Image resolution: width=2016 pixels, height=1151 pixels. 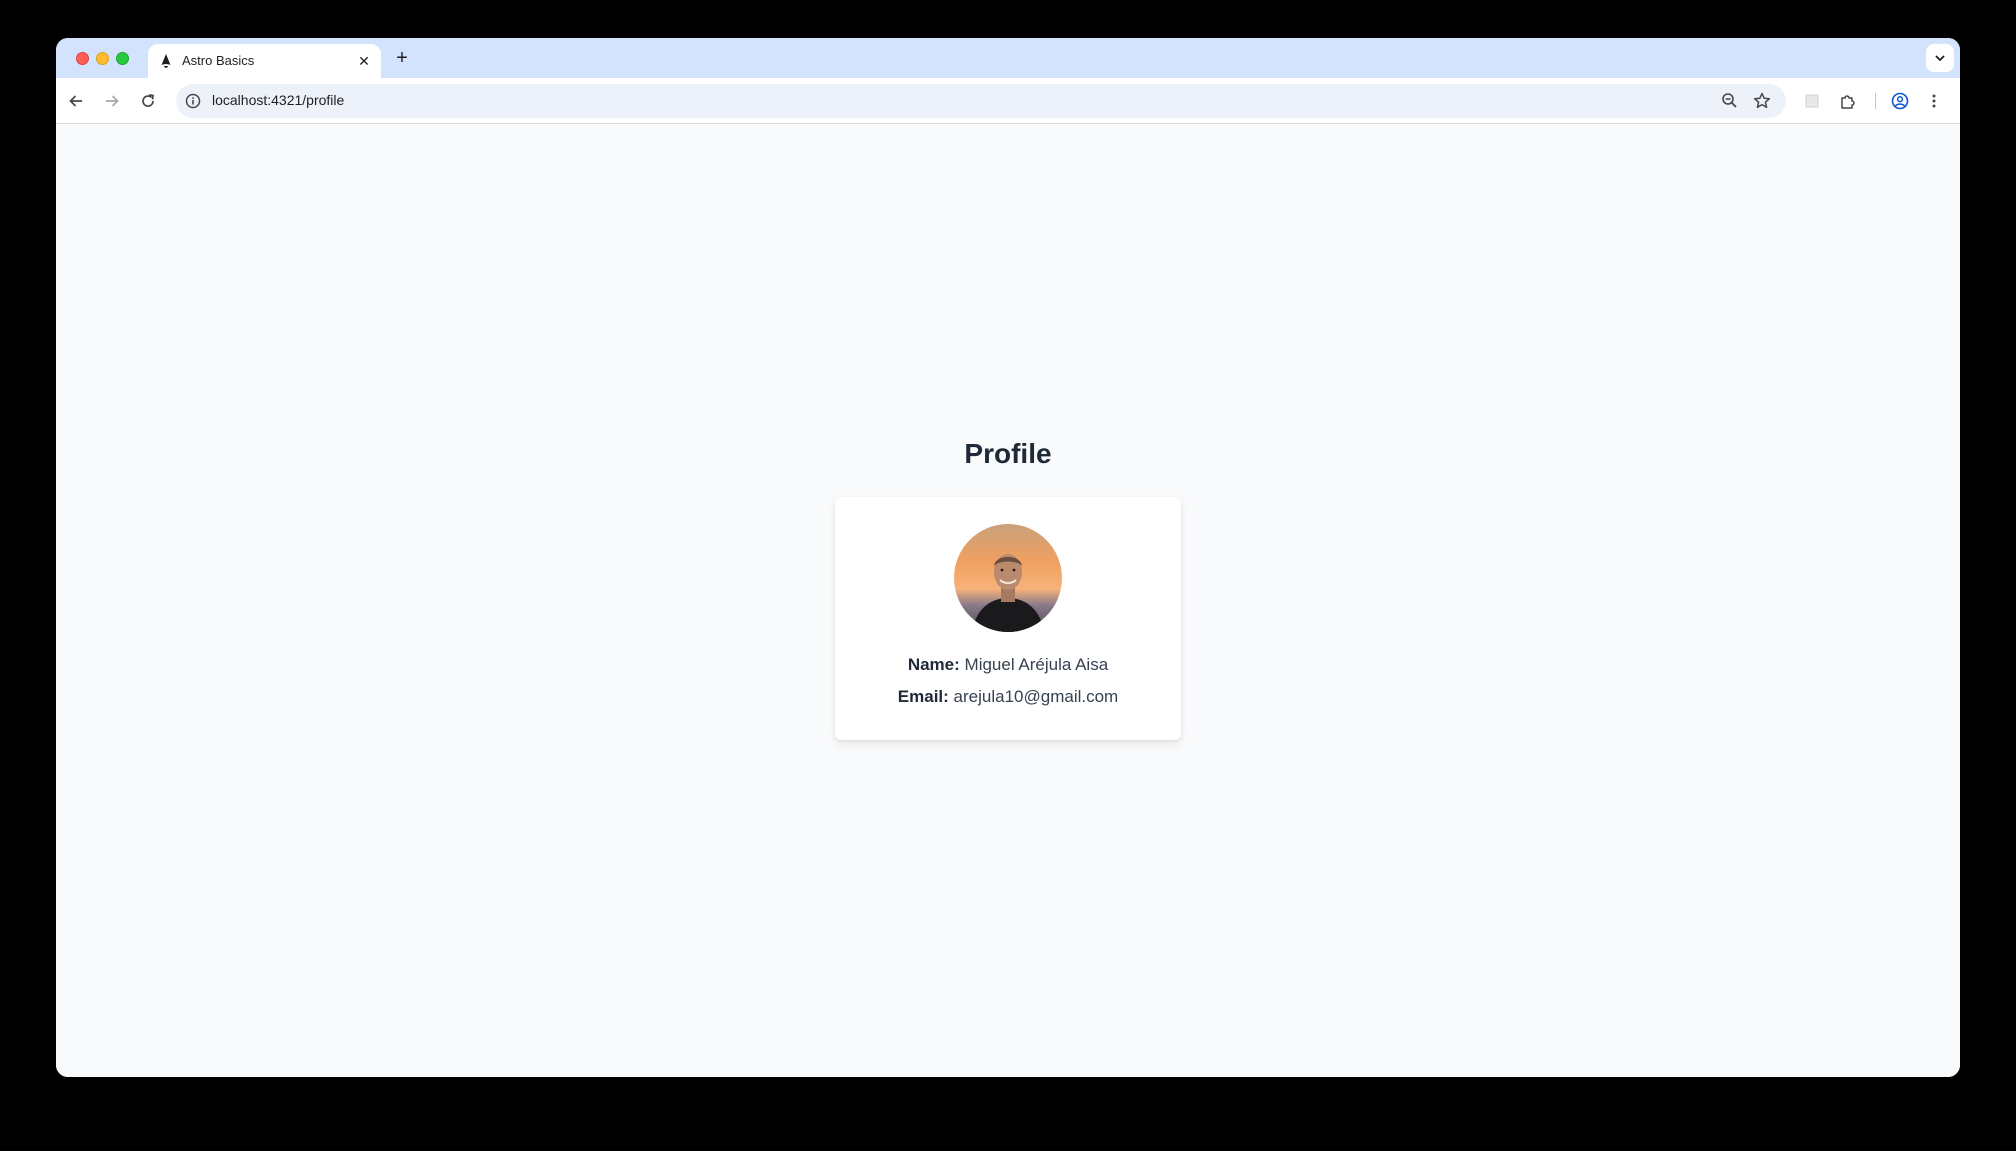 I want to click on profile-button, so click(x=1900, y=101).